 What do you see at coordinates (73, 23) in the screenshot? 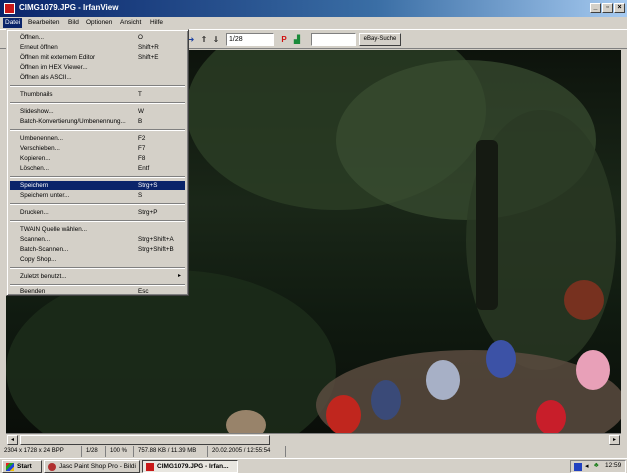
I see `menu-bild: Bild` at bounding box center [73, 23].